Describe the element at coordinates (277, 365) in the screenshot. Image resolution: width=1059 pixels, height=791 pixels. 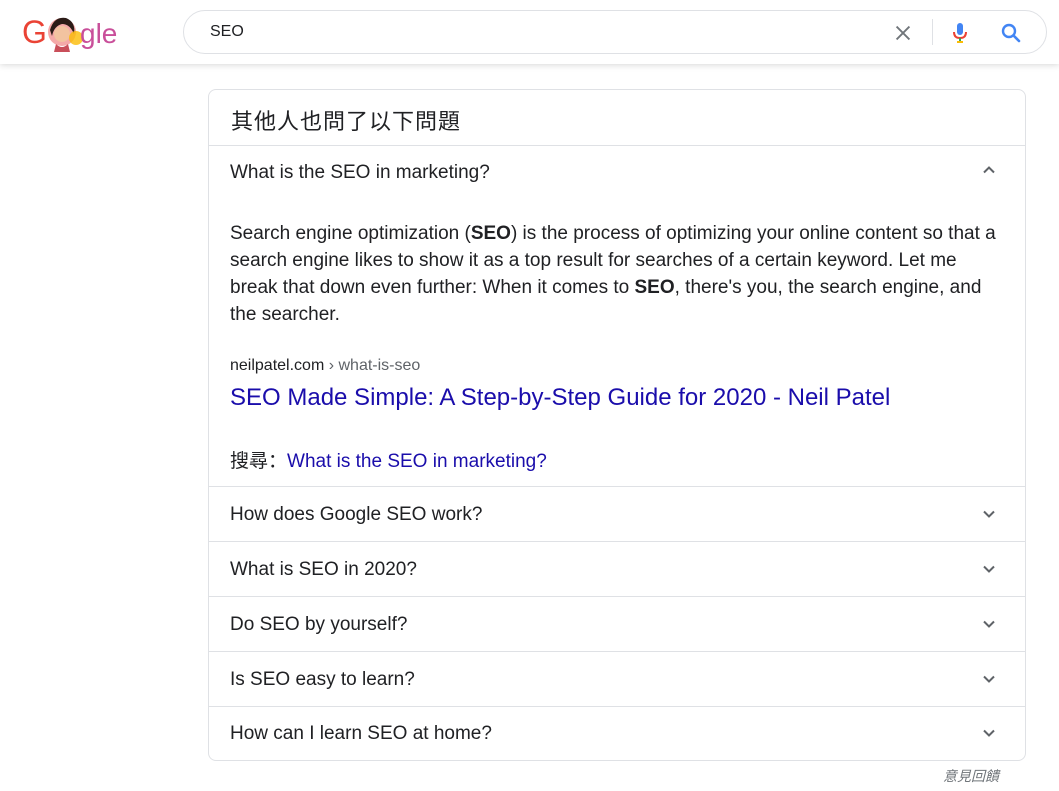
I see `cite-domain: neilpatel.com` at that location.